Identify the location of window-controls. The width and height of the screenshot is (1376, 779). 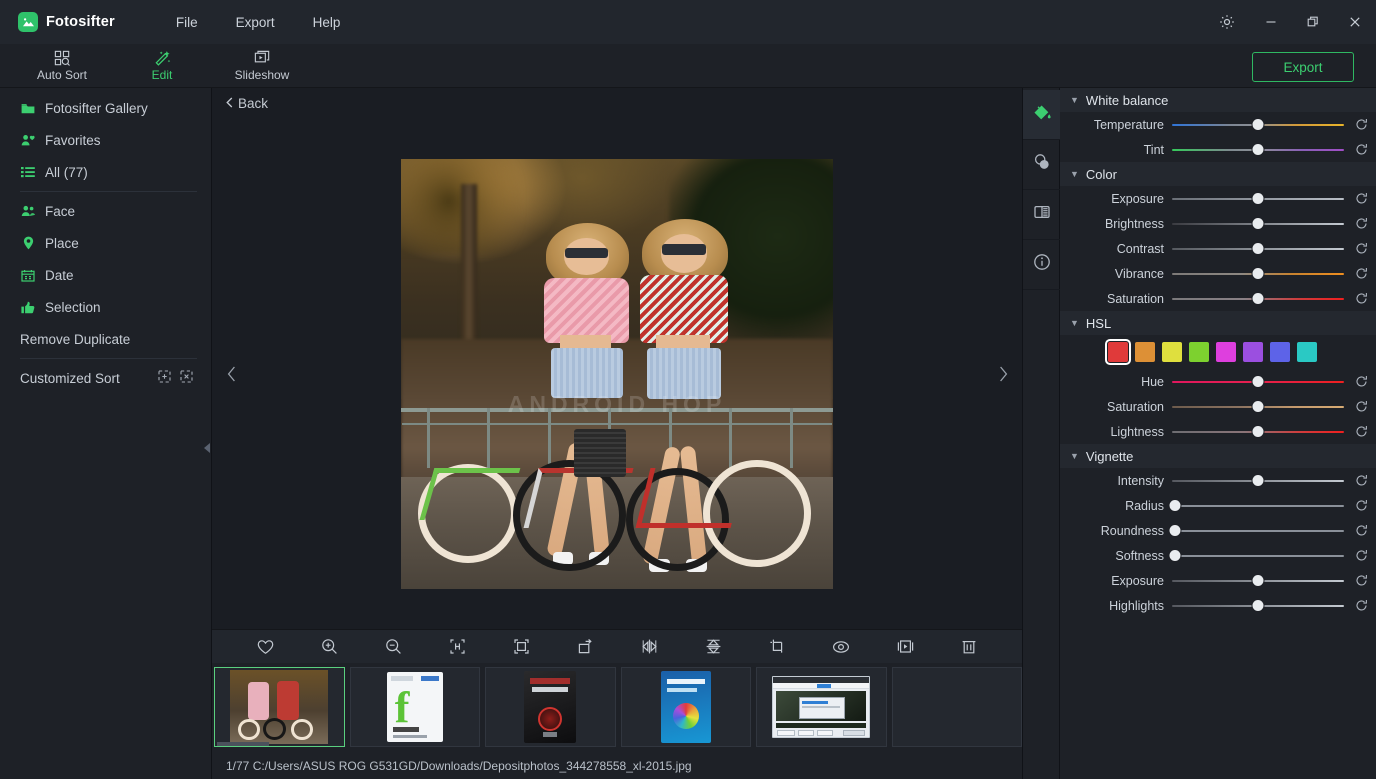
(1290, 22).